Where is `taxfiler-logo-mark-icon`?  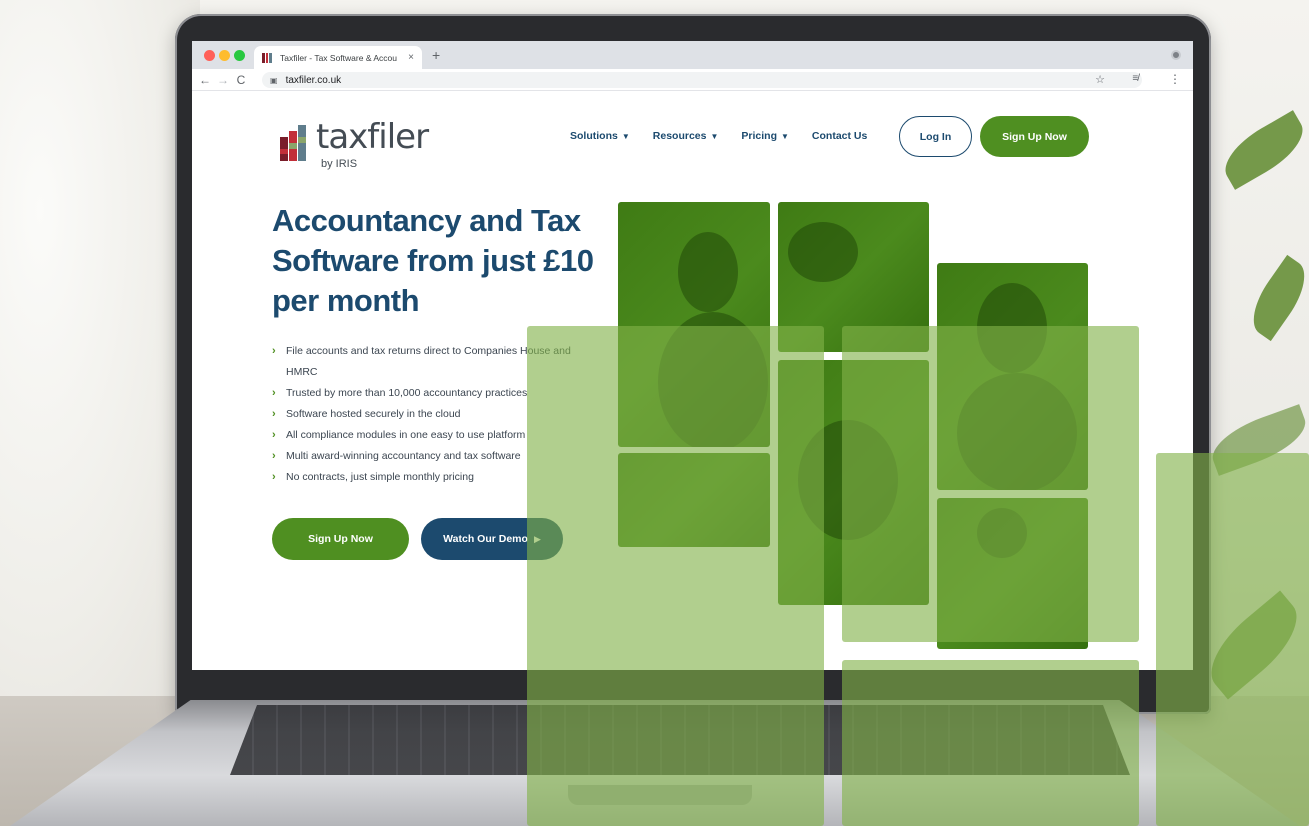 taxfiler-logo-mark-icon is located at coordinates (293, 143).